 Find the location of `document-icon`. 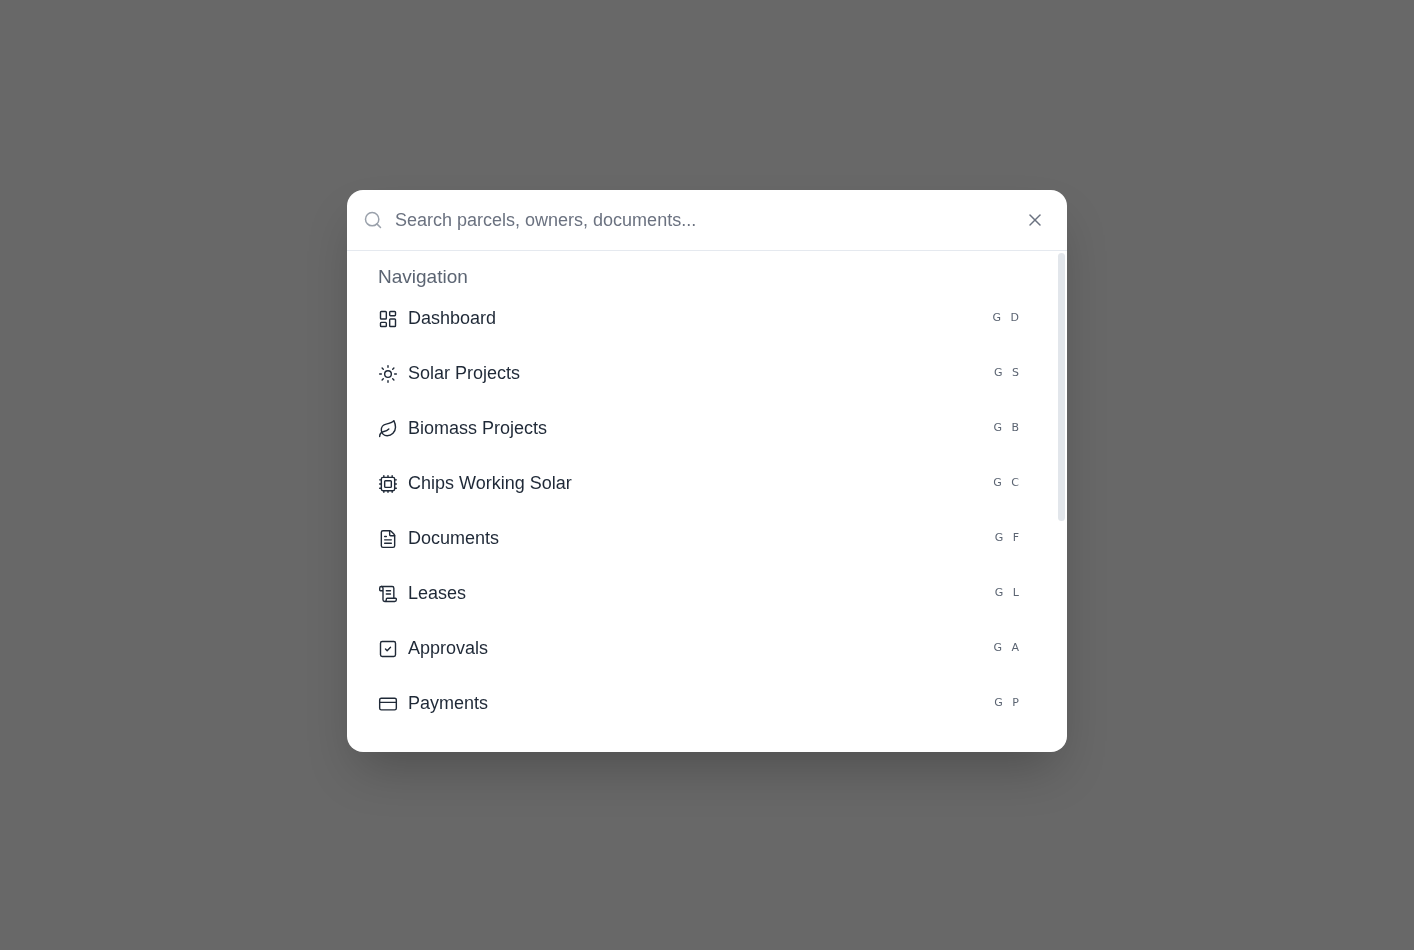

document-icon is located at coordinates (388, 538).